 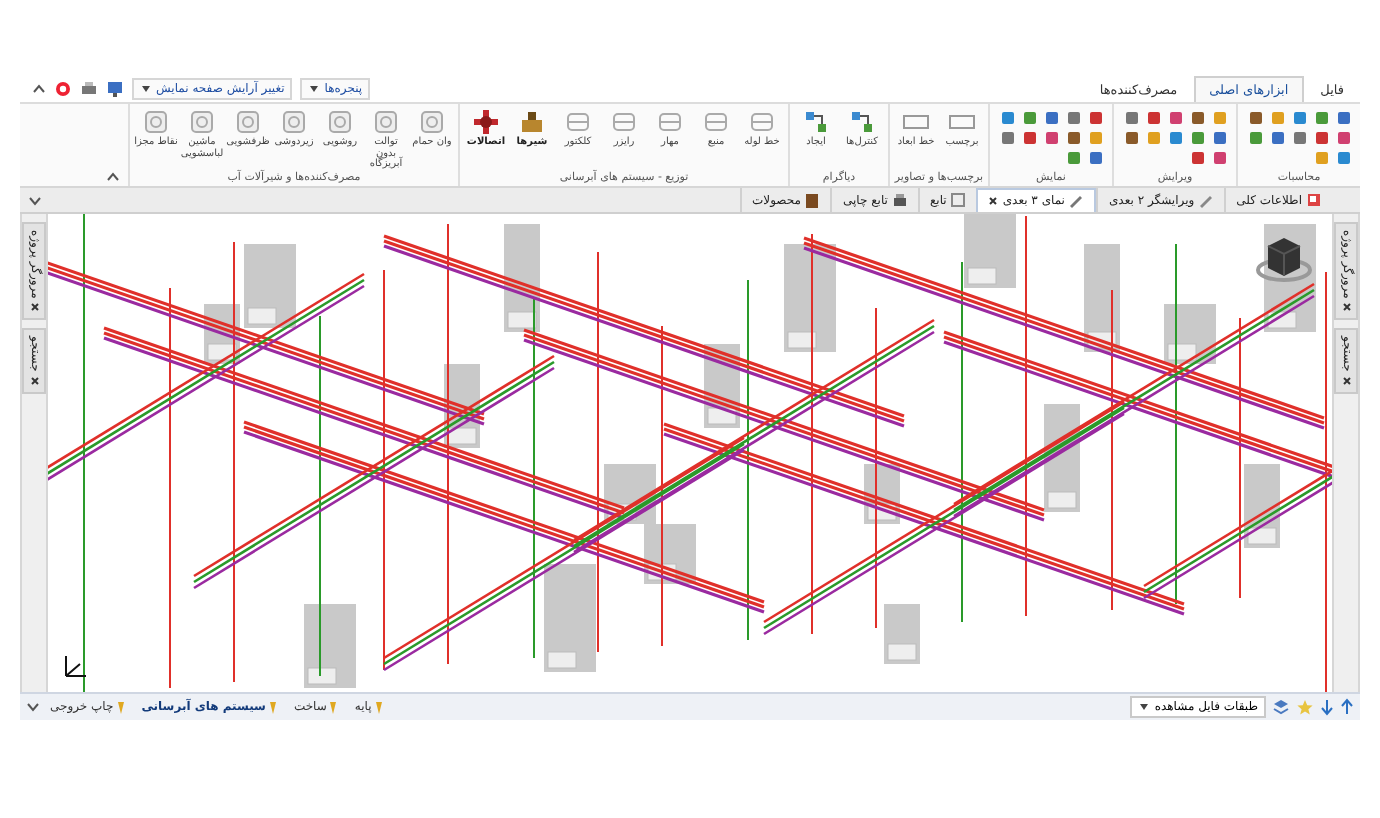 What do you see at coordinates (113, 176) in the screenshot?
I see `collapse-caret-icon` at bounding box center [113, 176].